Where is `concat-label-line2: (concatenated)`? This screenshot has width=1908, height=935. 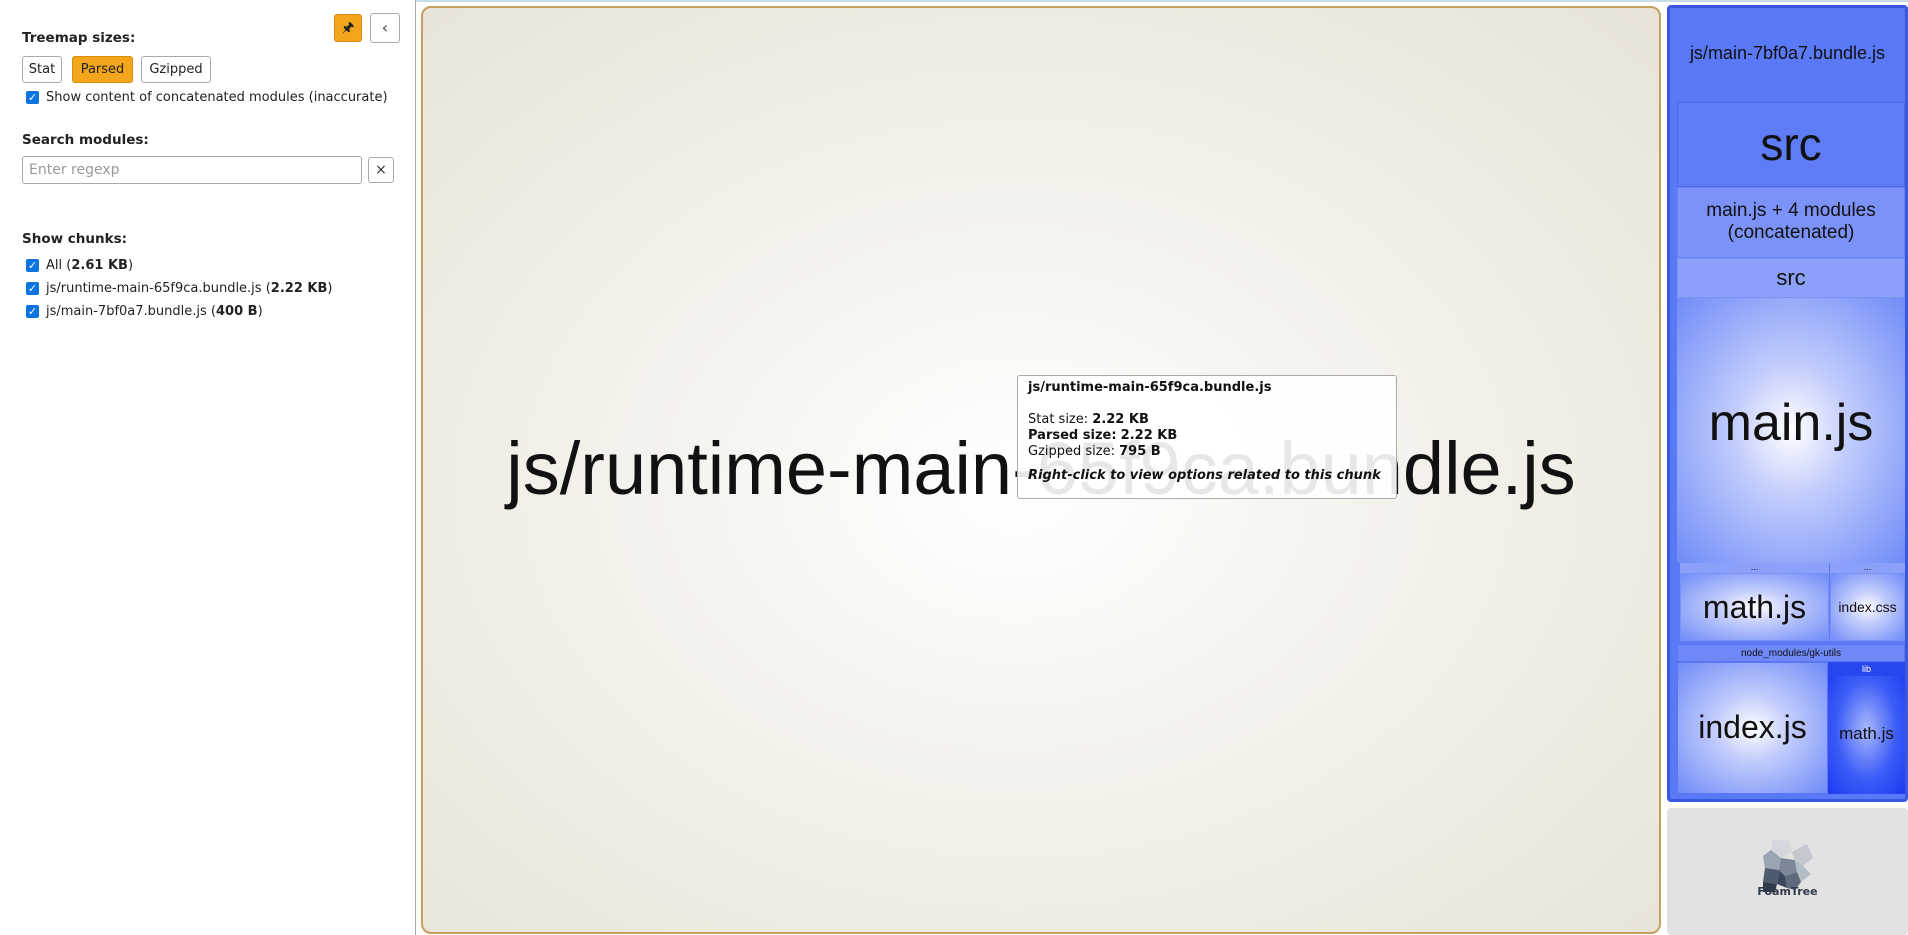 concat-label-line2: (concatenated) is located at coordinates (1791, 232).